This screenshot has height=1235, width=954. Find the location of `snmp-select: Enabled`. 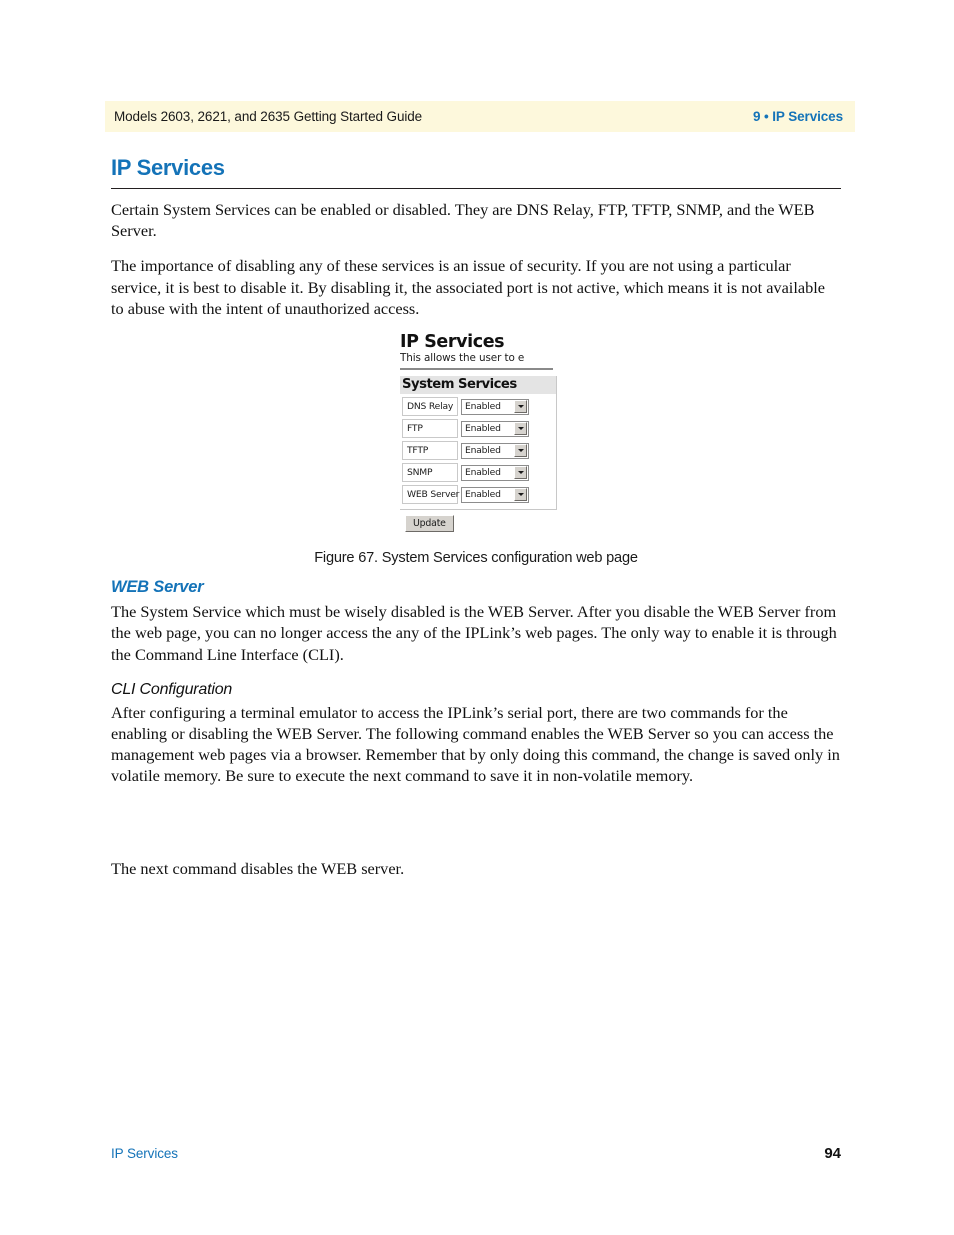

snmp-select: Enabled is located at coordinates (495, 472).